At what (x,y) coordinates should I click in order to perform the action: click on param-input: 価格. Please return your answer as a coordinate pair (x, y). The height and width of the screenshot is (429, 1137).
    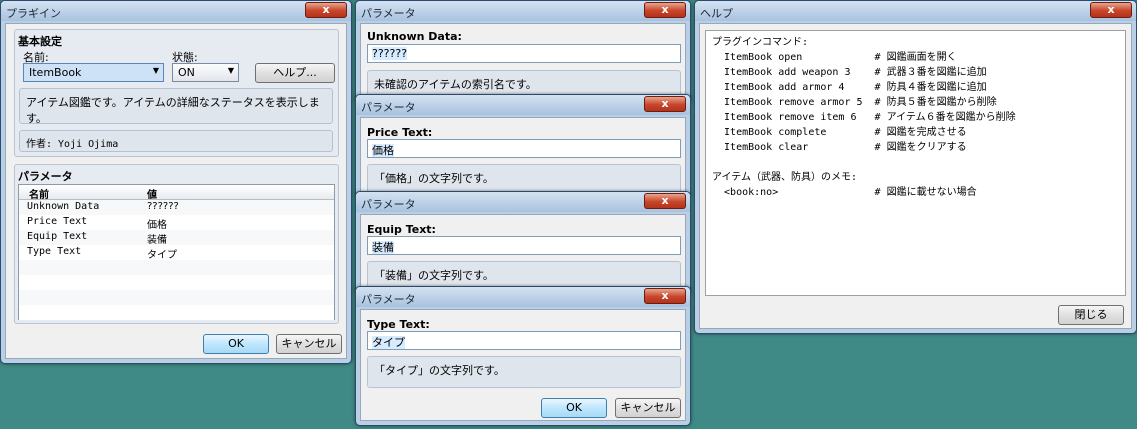
    Looking at the image, I should click on (524, 148).